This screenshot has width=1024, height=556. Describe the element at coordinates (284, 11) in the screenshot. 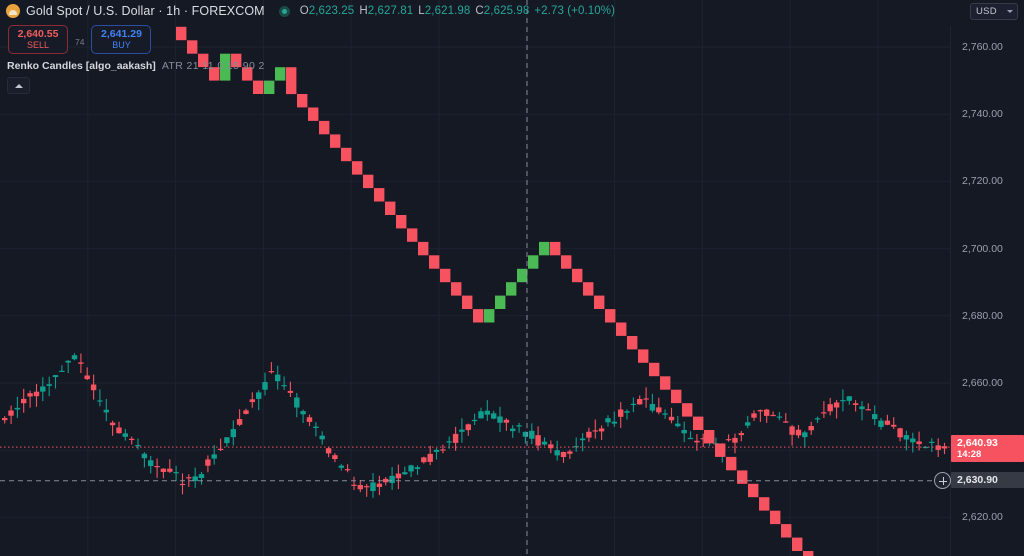

I see `live-status-icon` at that location.